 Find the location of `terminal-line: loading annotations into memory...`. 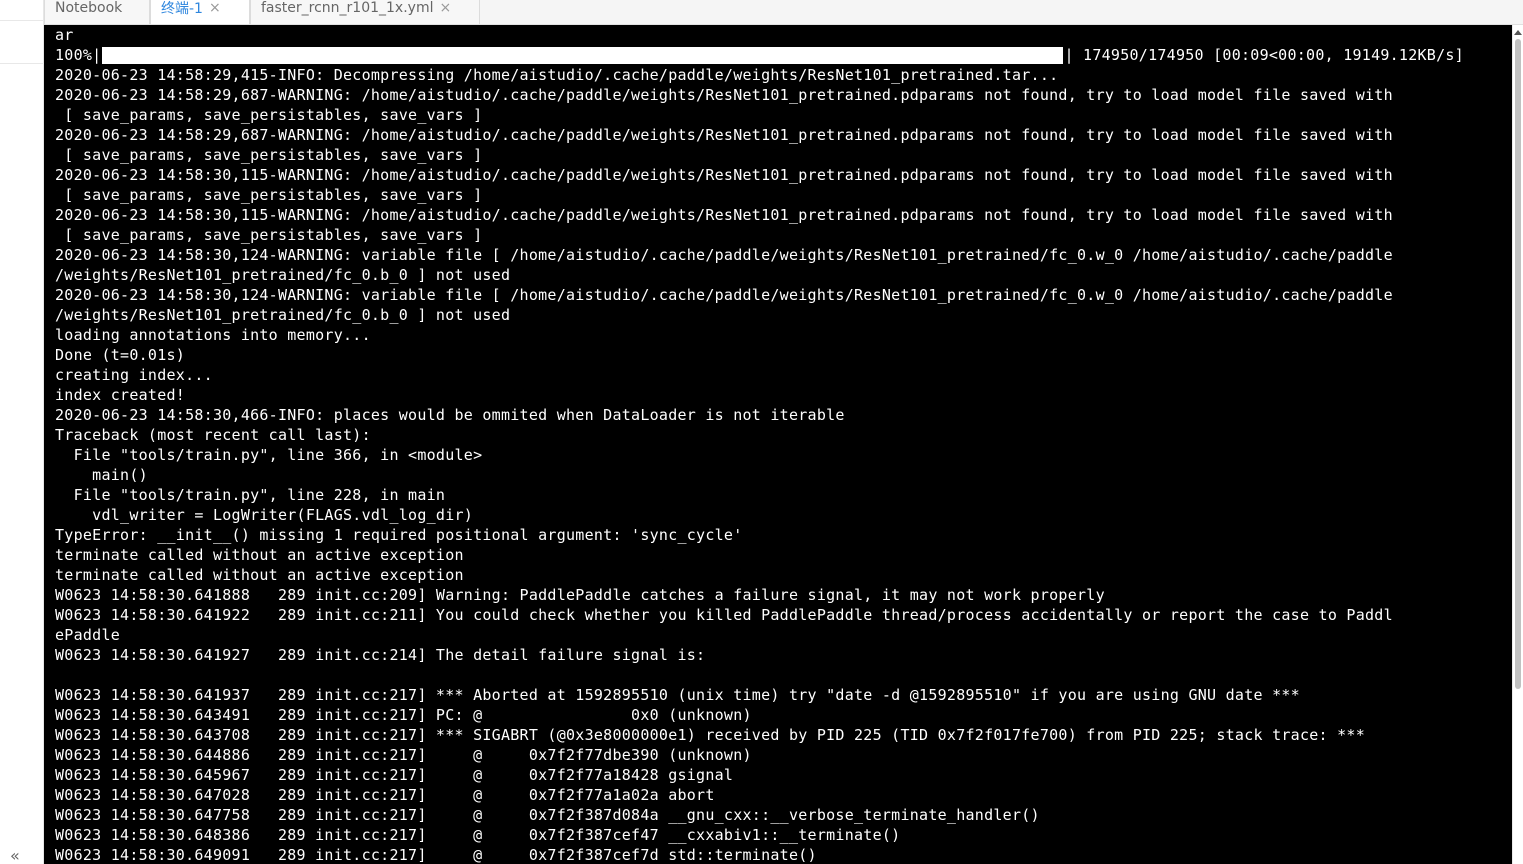

terminal-line: loading annotations into memory... is located at coordinates (213, 335).